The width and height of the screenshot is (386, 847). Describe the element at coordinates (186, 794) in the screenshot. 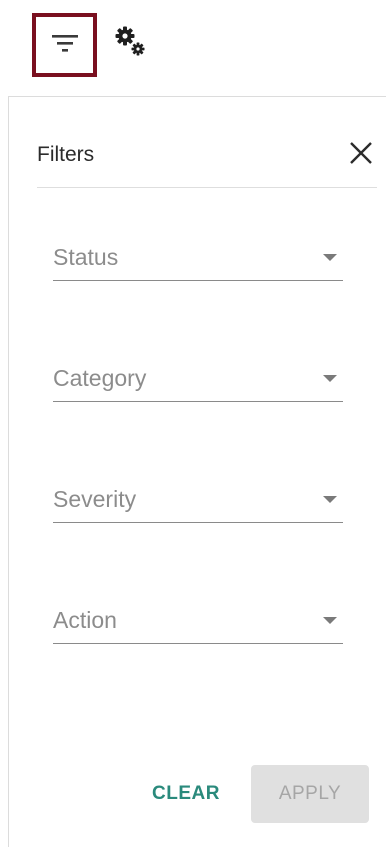

I see `clear-button: CLEAR` at that location.